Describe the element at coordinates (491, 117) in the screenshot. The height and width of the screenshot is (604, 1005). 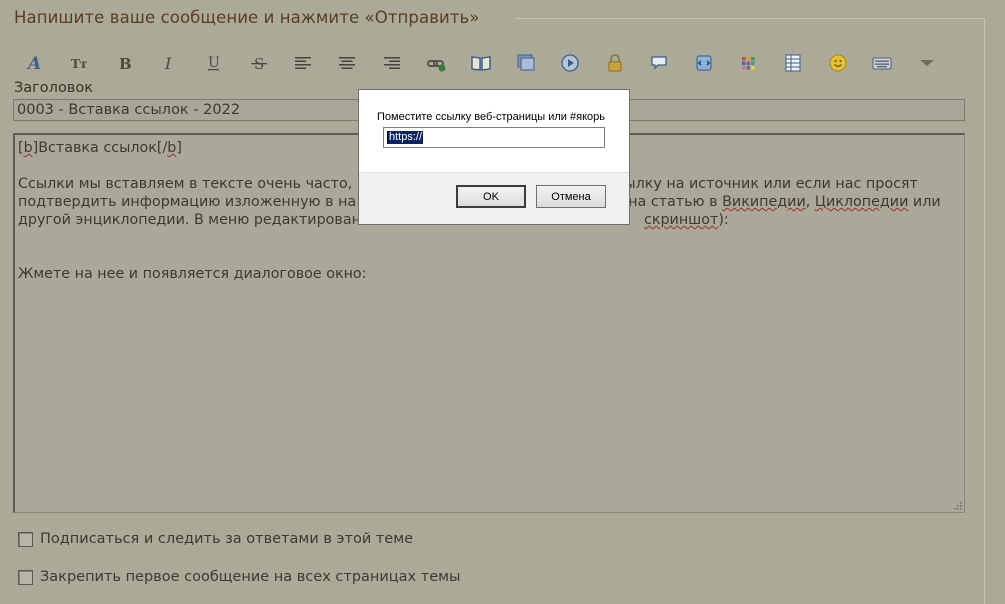
I see `dialog-prompt: Поместите ссылку веб-страницы или #якорь` at that location.